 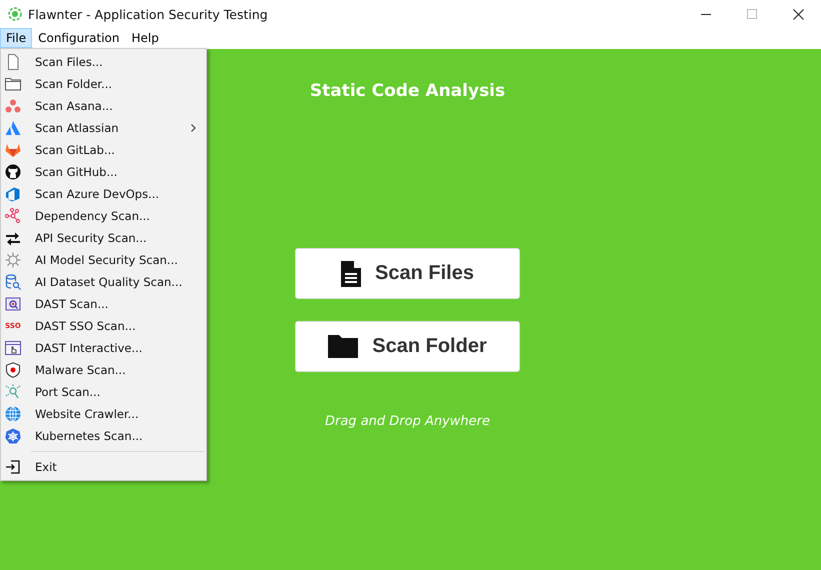 I want to click on swap-arrows-icon, so click(x=13, y=238).